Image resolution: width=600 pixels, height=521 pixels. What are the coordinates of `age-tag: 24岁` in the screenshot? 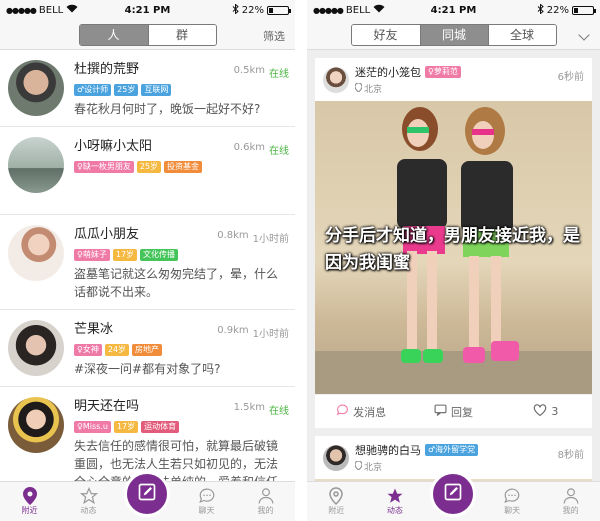 It's located at (117, 350).